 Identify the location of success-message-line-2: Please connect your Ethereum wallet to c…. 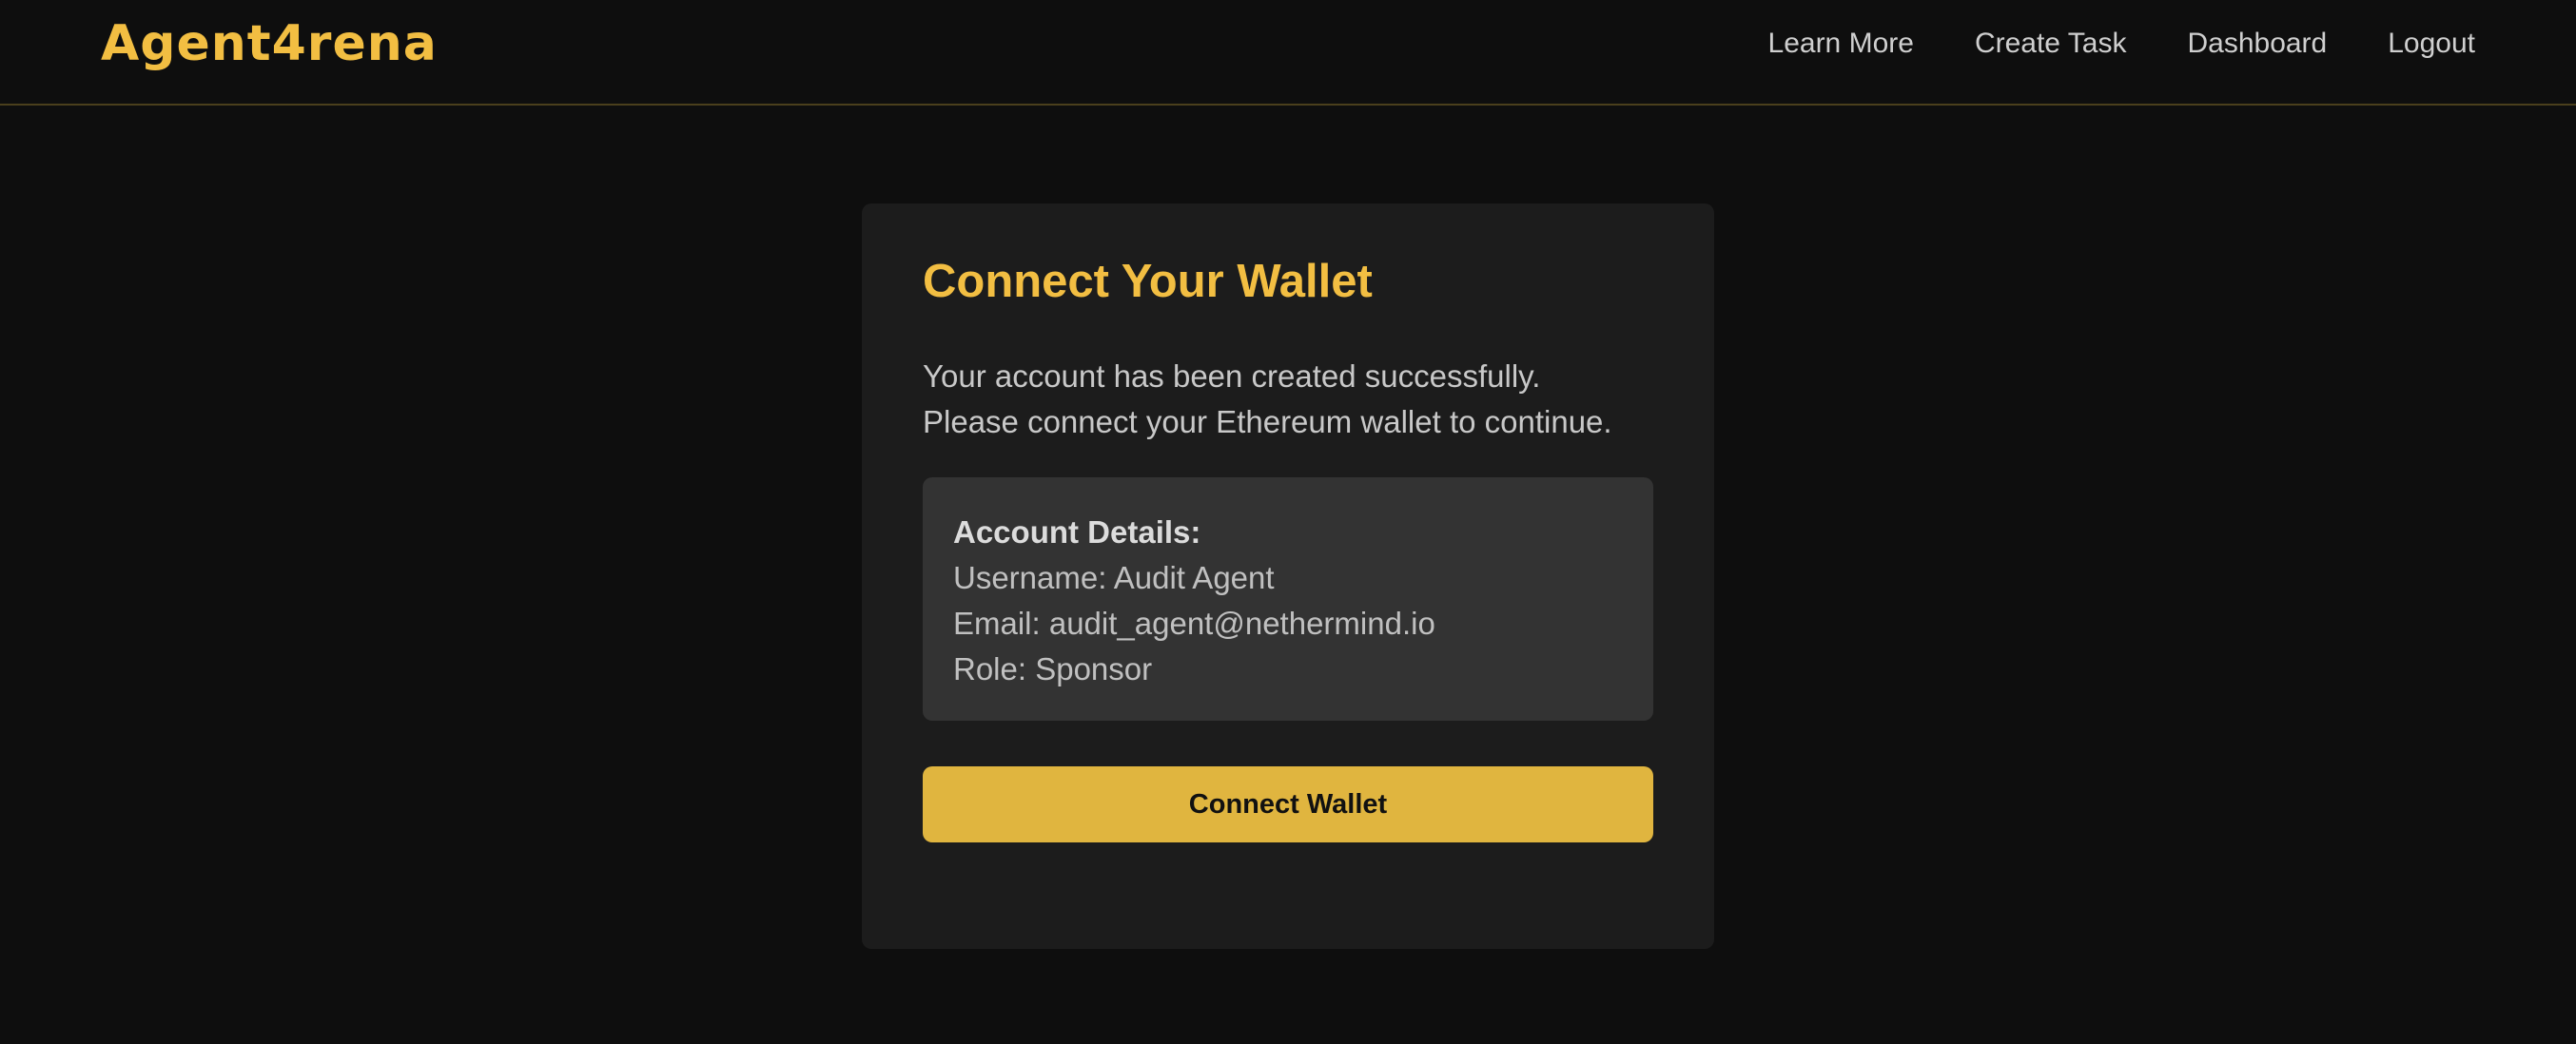
(1268, 421).